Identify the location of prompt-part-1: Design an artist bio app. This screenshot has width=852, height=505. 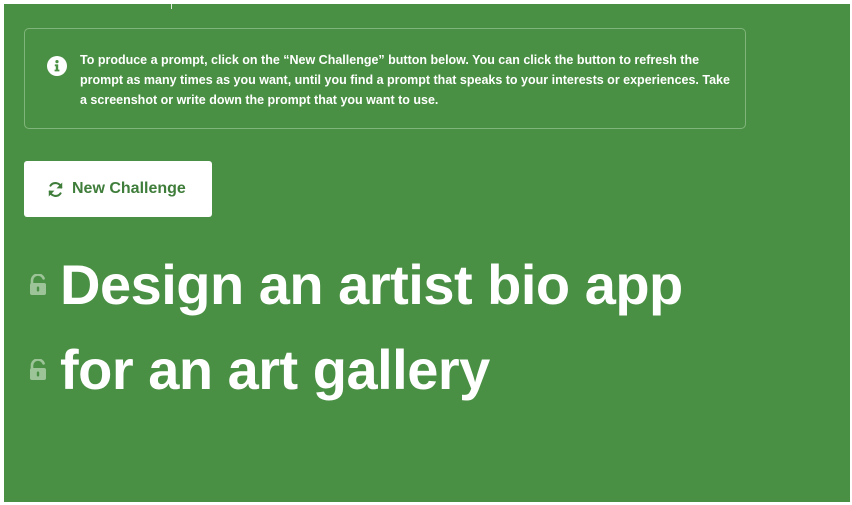
(355, 285).